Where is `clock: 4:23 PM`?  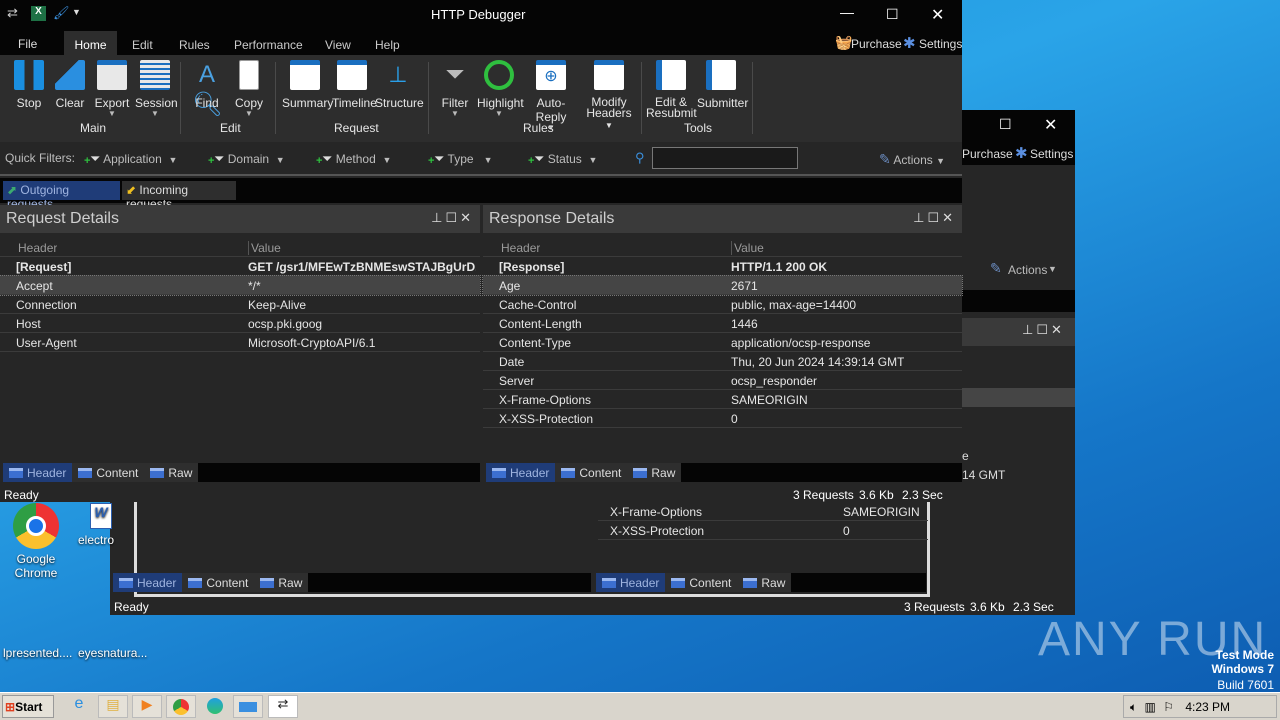
clock: 4:23 PM is located at coordinates (1207, 707).